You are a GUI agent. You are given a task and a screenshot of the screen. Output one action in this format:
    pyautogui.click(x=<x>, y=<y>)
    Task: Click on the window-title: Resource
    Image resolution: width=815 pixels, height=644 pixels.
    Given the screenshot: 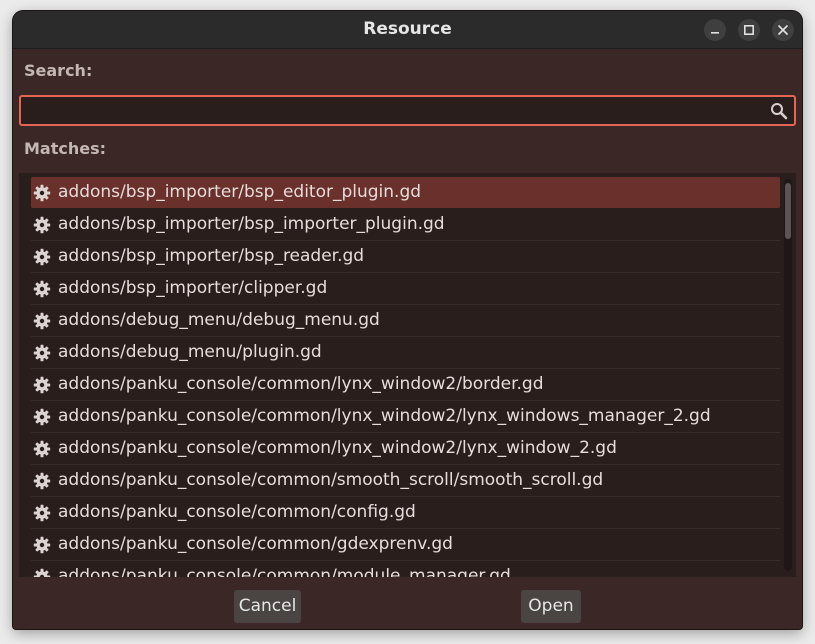 What is the action you would take?
    pyautogui.click(x=407, y=29)
    